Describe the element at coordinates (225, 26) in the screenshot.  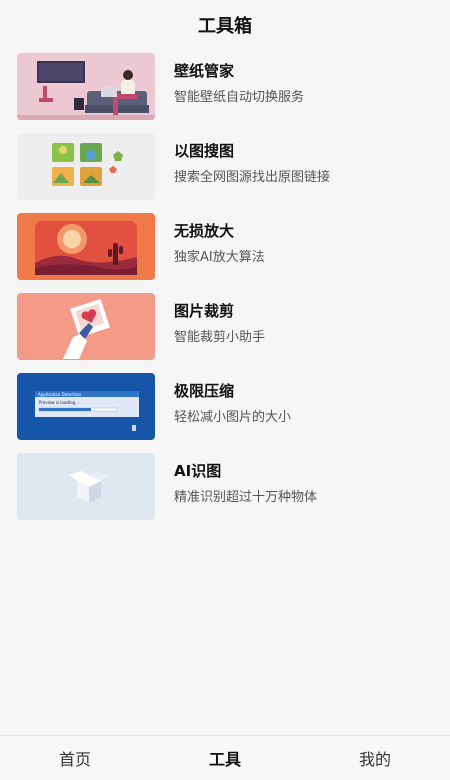
I see `page-title: 工具箱` at that location.